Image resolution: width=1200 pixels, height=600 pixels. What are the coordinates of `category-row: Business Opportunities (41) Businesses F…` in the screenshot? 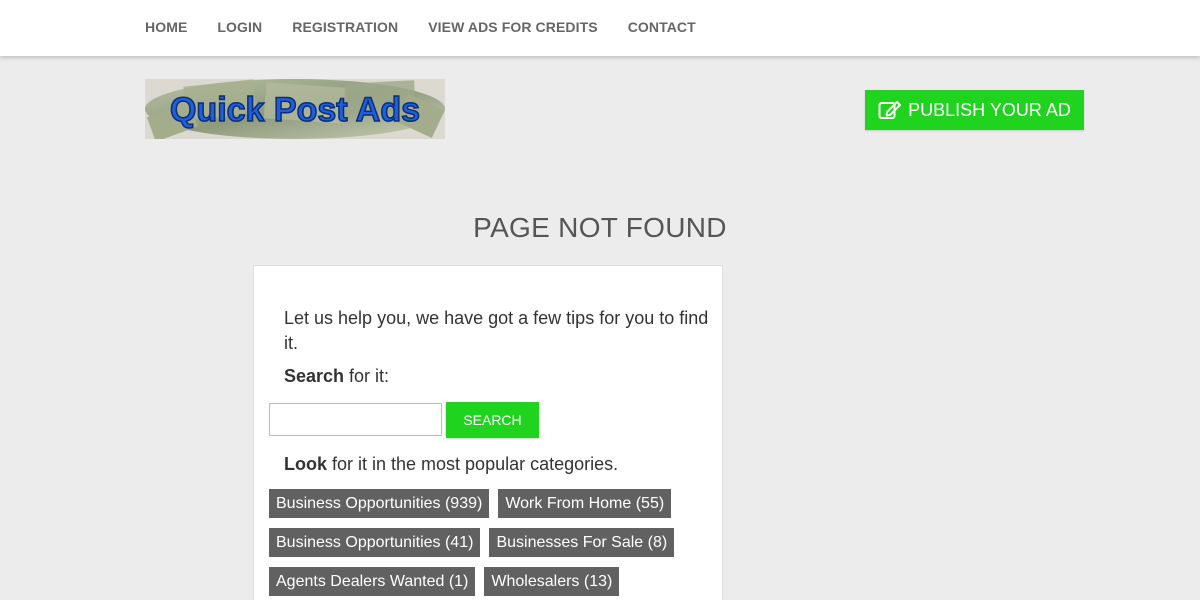 It's located at (489, 542).